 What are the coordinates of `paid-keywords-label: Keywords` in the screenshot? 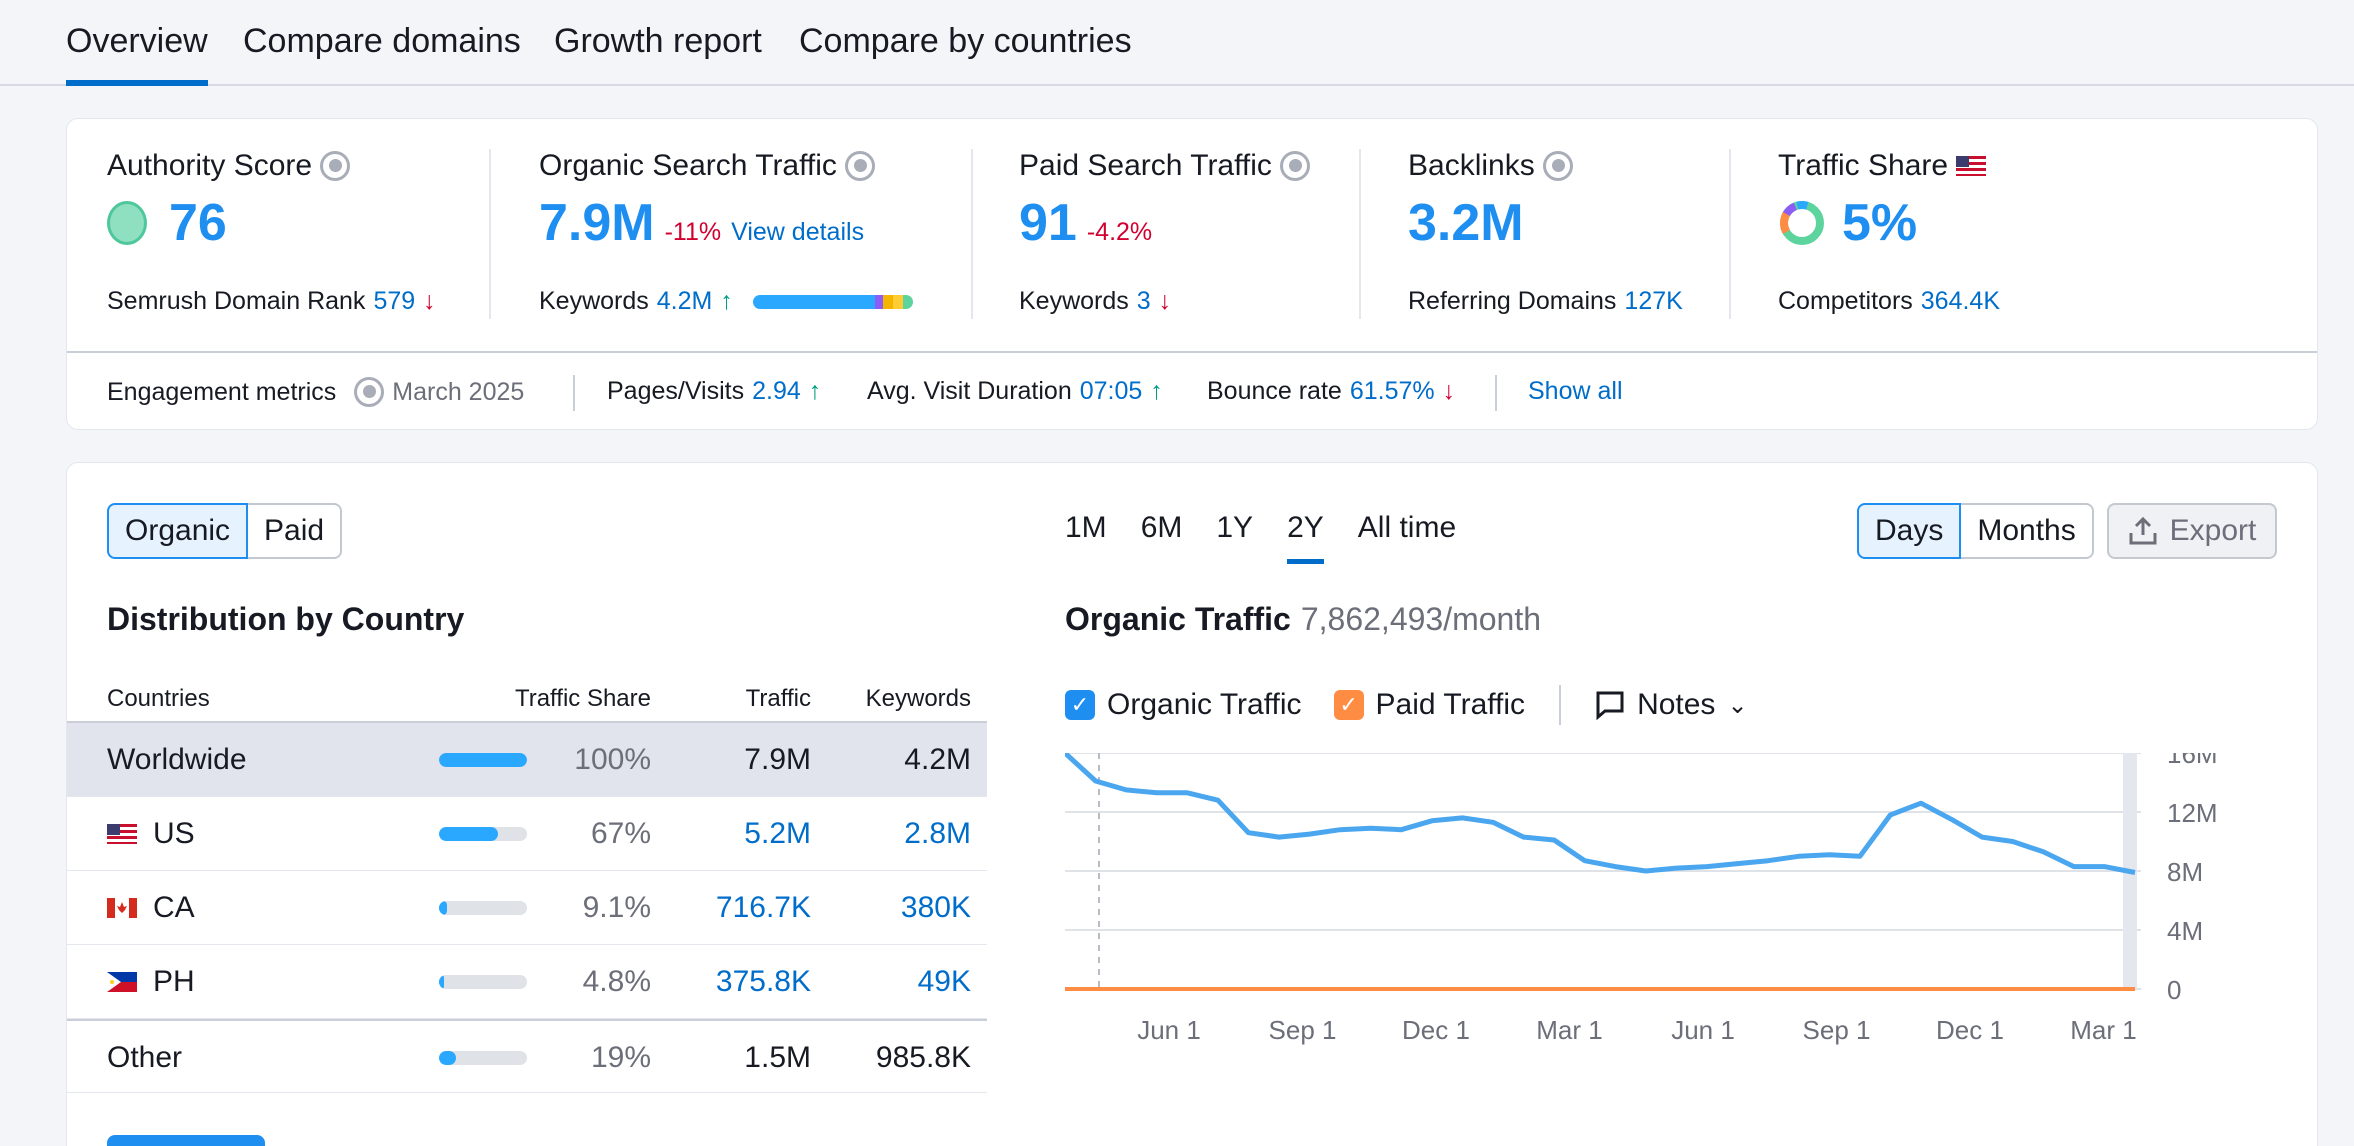 It's located at (1074, 301).